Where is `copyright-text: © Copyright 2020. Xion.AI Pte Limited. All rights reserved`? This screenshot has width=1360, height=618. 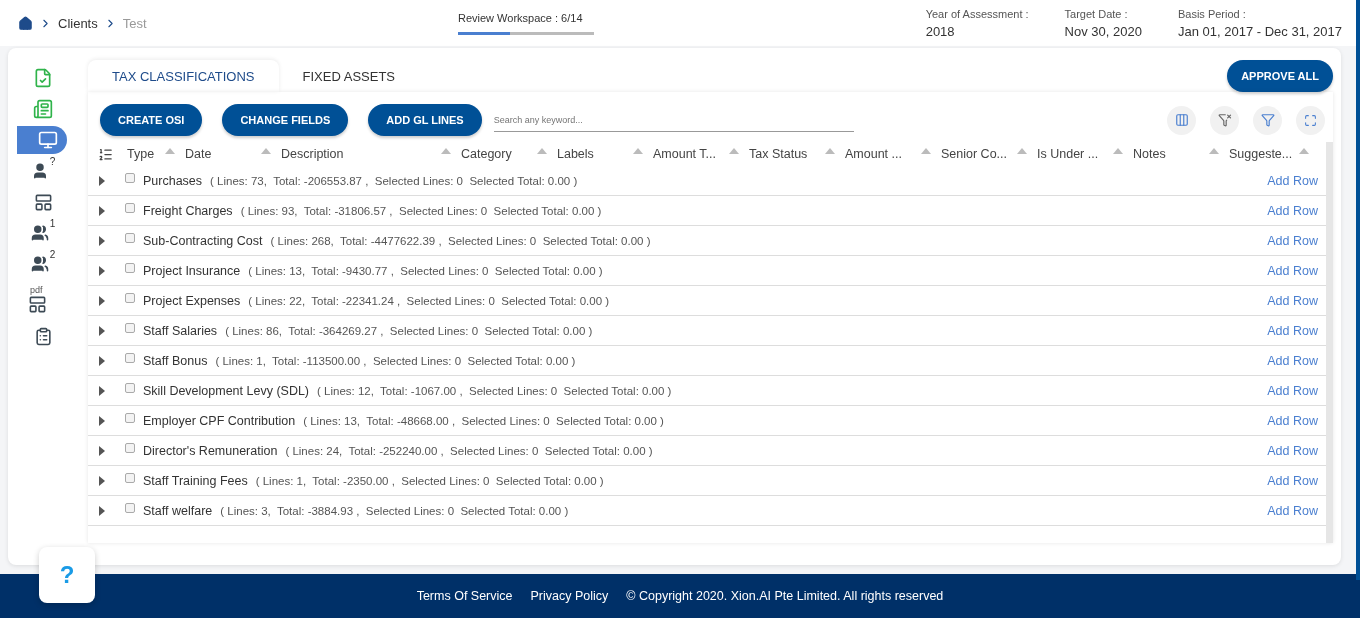
copyright-text: © Copyright 2020. Xion.AI Pte Limited. All rights reserved is located at coordinates (785, 596).